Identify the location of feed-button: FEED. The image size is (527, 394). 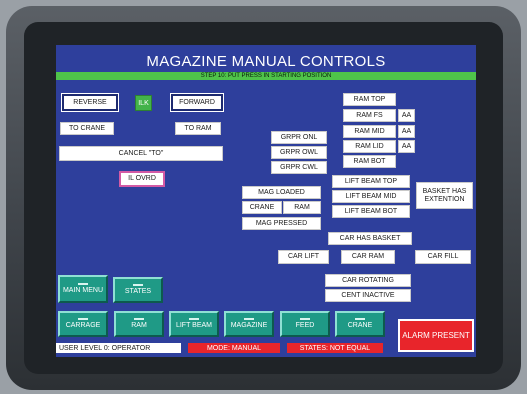
(305, 324).